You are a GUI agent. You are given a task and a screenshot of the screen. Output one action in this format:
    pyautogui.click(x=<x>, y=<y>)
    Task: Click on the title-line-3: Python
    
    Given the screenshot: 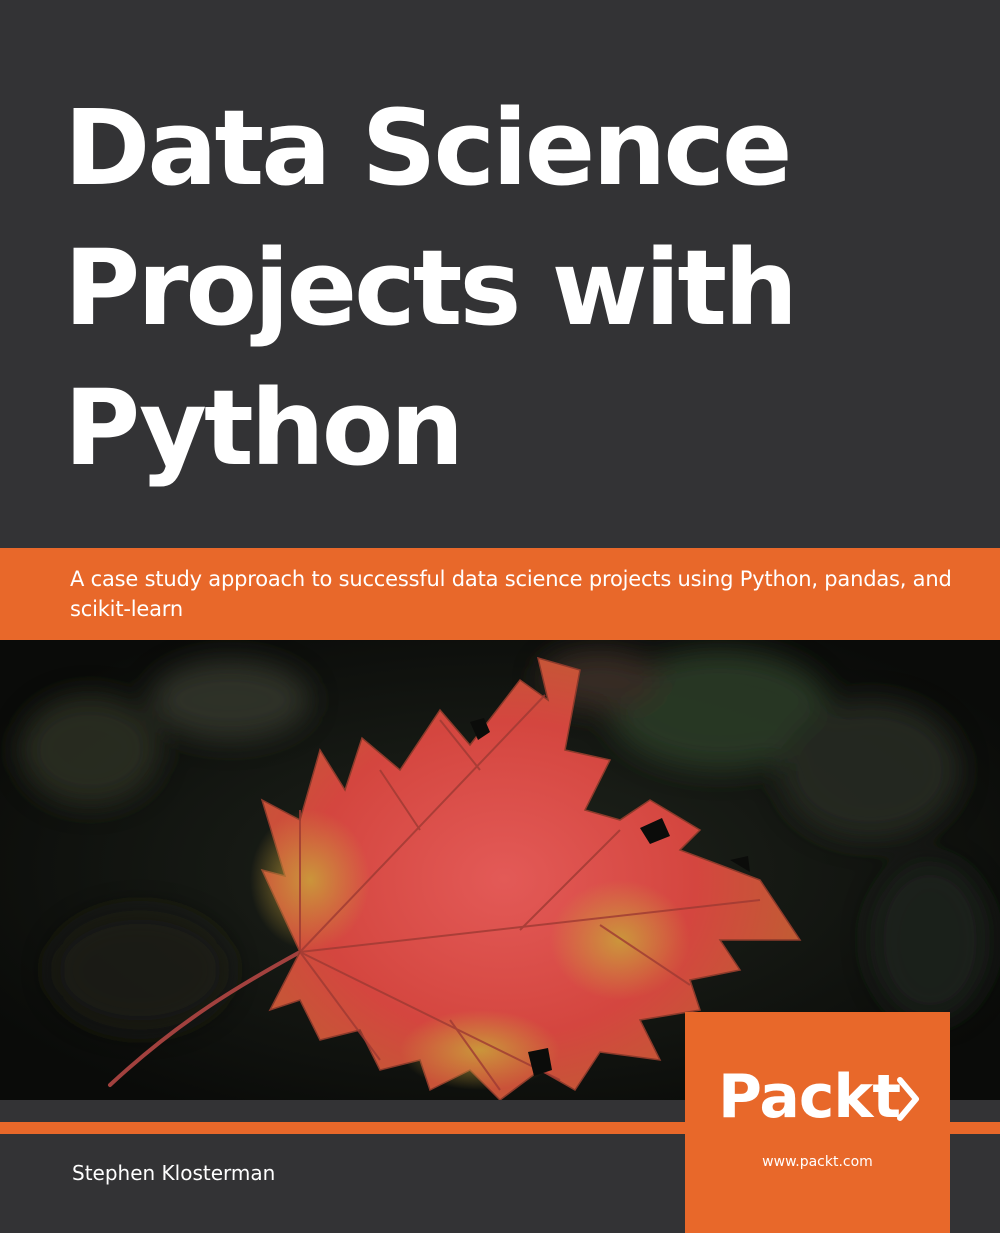 What is the action you would take?
    pyautogui.click(x=264, y=428)
    